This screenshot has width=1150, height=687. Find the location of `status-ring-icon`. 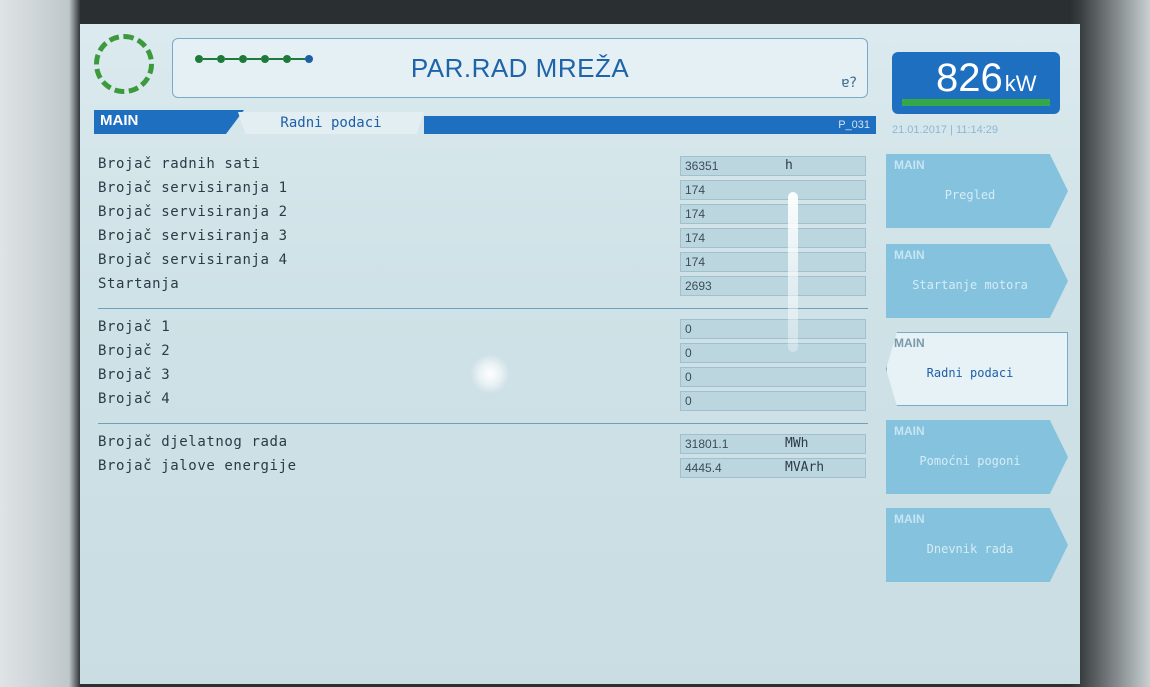

status-ring-icon is located at coordinates (124, 64).